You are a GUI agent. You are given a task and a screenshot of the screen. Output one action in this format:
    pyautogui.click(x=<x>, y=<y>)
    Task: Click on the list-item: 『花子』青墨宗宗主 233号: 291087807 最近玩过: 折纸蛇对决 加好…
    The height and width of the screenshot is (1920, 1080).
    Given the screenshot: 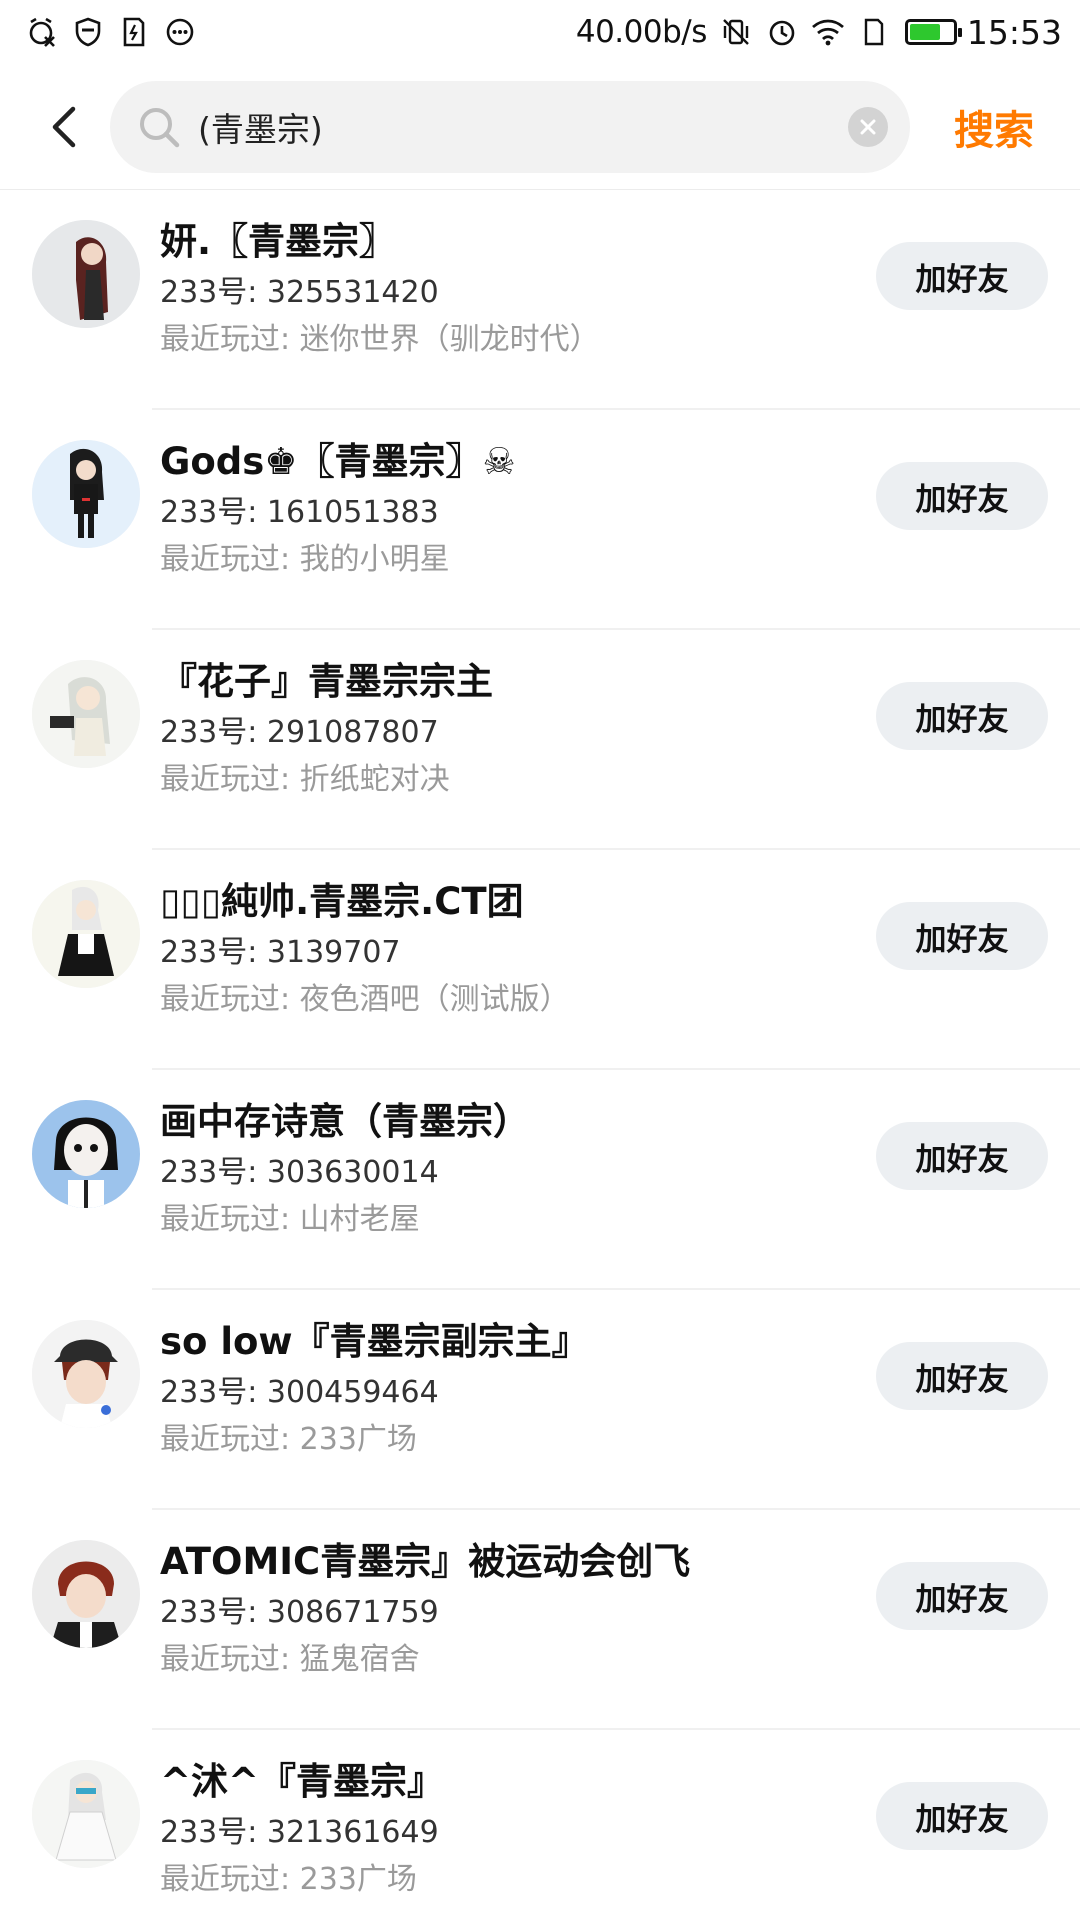 What is the action you would take?
    pyautogui.click(x=540, y=740)
    